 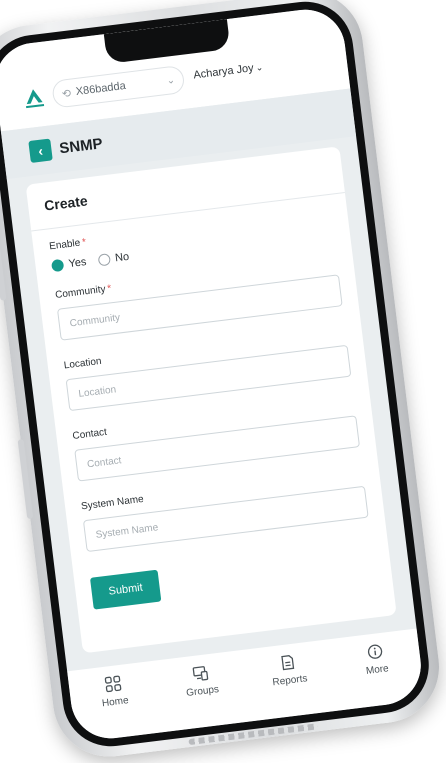 What do you see at coordinates (288, 663) in the screenshot?
I see `report-icon` at bounding box center [288, 663].